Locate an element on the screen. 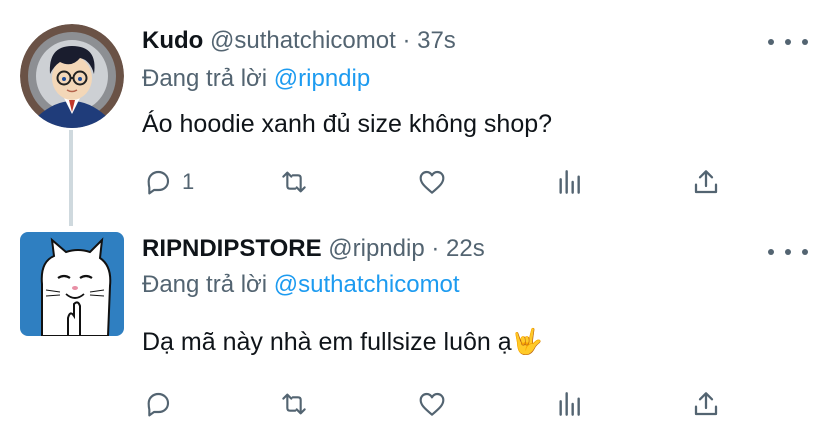  replying-to-mention: @ripndip is located at coordinates (322, 78).